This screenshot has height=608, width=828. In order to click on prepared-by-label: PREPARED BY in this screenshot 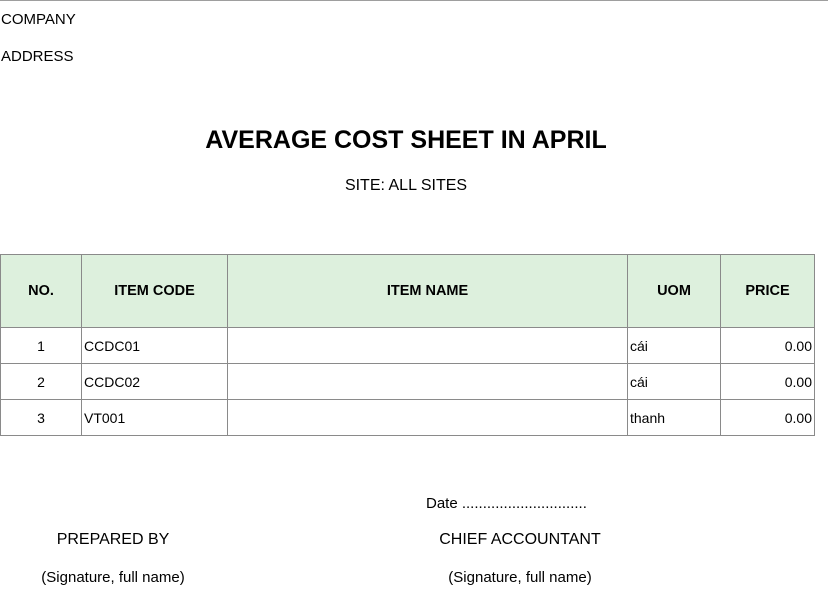, I will do `click(113, 539)`.